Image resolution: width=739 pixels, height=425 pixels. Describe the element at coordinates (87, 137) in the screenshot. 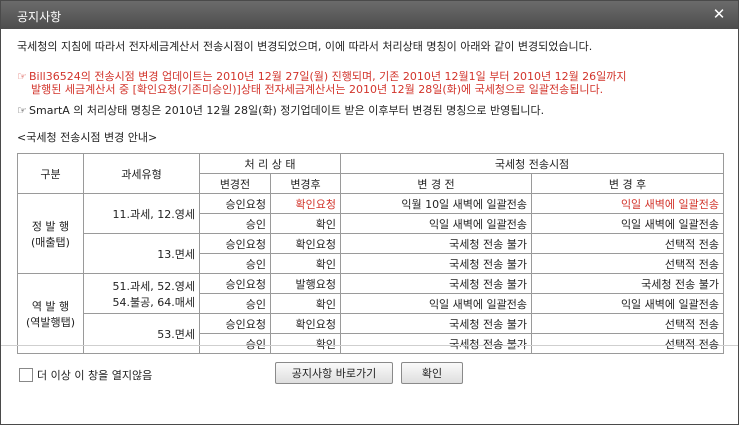

I see `section-title: <국세청 전송시점 변경 안내>` at that location.